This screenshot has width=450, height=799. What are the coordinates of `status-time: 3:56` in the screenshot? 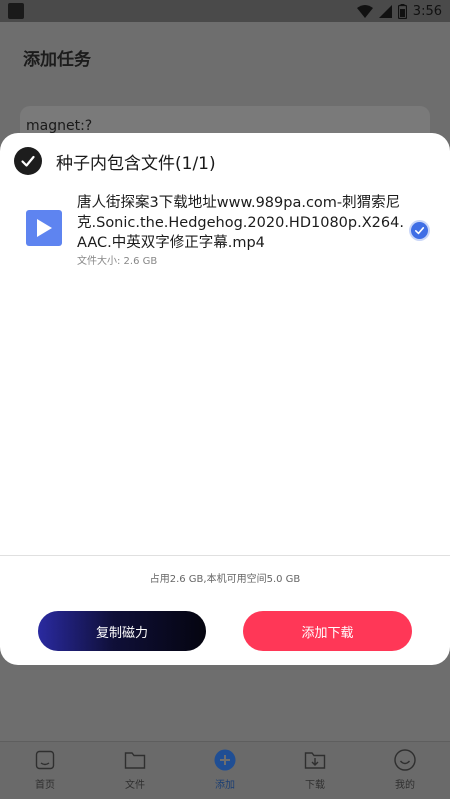 It's located at (427, 11).